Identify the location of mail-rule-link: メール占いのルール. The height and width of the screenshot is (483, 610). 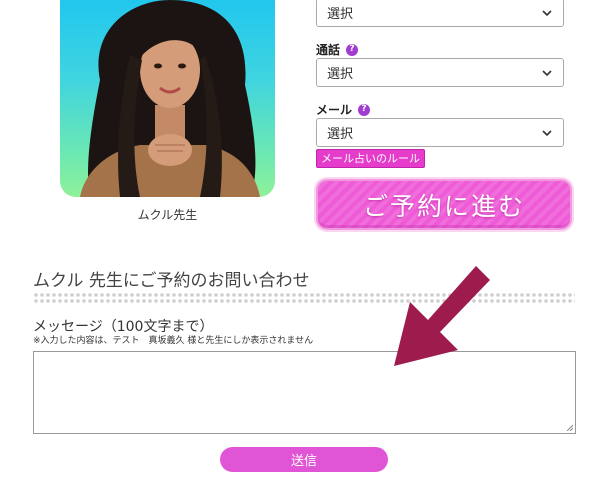
(370, 158).